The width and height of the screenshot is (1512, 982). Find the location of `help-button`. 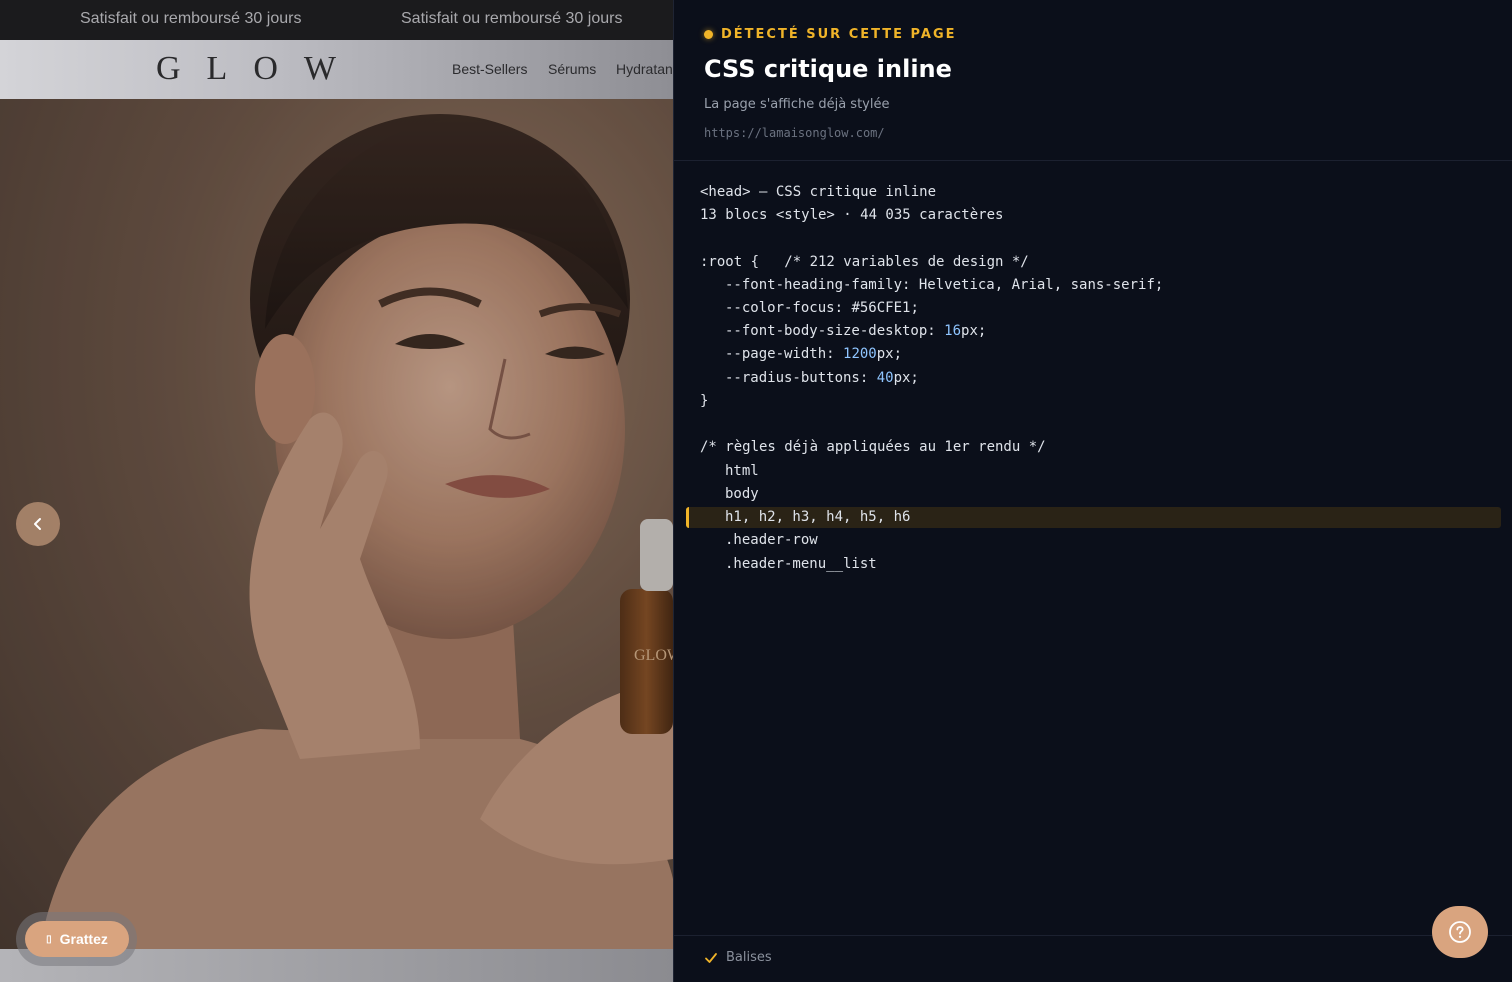

help-button is located at coordinates (1460, 932).